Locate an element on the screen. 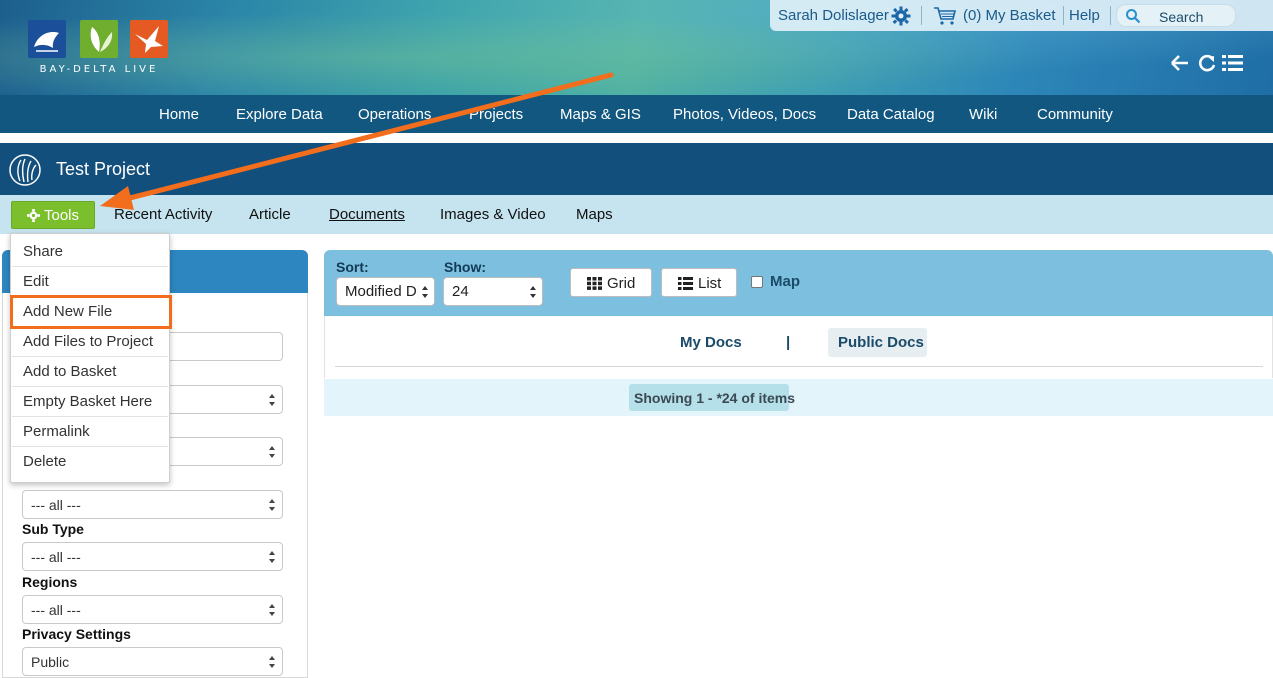 This screenshot has width=1273, height=678. show-select-value: 24 is located at coordinates (460, 291).